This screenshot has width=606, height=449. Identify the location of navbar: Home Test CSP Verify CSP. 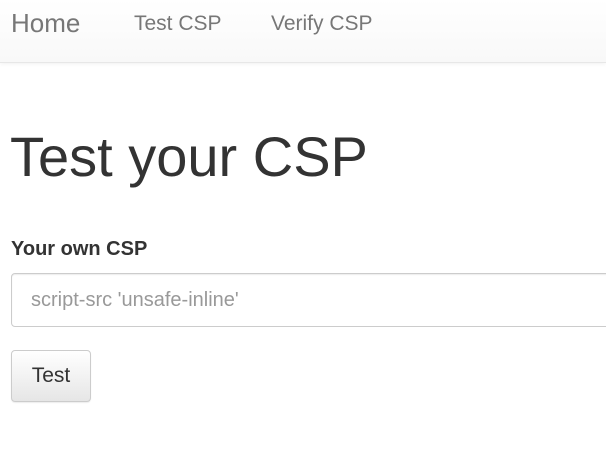
(303, 31).